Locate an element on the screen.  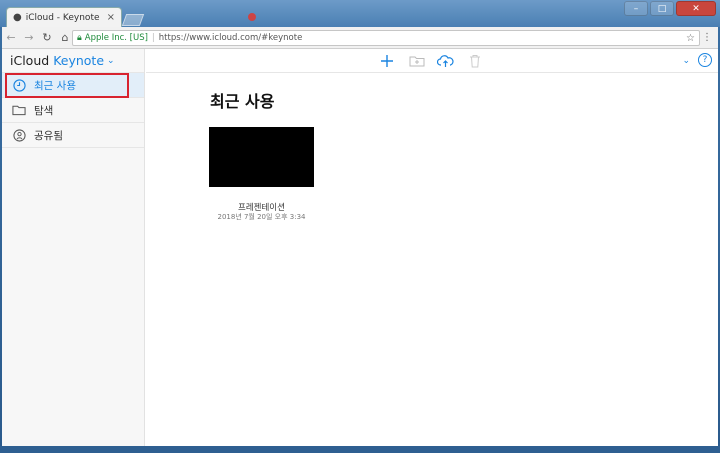
sidebar-item-label: 최근 사용 is located at coordinates (55, 85).